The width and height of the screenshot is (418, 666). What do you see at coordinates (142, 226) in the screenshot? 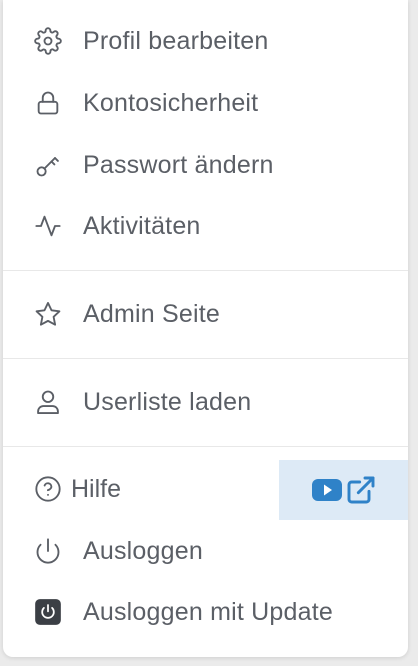
I see `menu-item-label: Aktivitäten` at bounding box center [142, 226].